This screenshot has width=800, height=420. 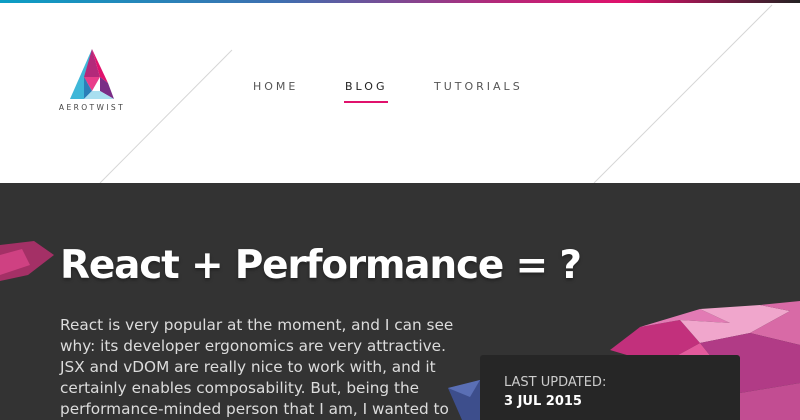 What do you see at coordinates (610, 387) in the screenshot?
I see `last-updated-card: LAST UPDATED: 3 JUL 2015` at bounding box center [610, 387].